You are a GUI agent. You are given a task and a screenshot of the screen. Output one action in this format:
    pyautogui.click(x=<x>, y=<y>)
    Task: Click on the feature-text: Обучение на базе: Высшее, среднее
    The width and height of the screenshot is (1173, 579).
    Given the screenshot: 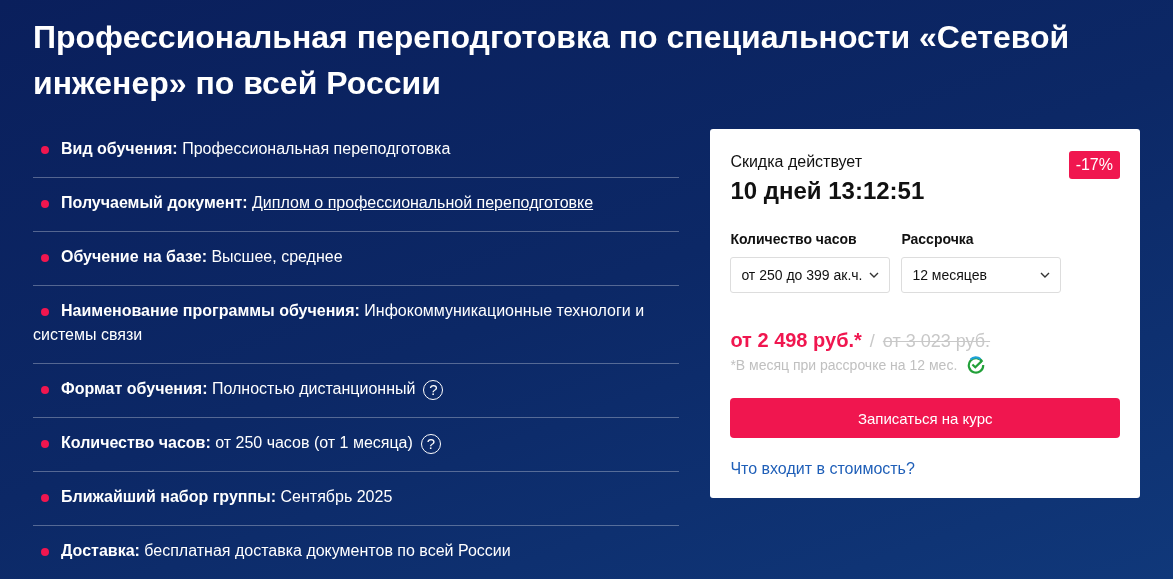 What is the action you would take?
    pyautogui.click(x=356, y=257)
    